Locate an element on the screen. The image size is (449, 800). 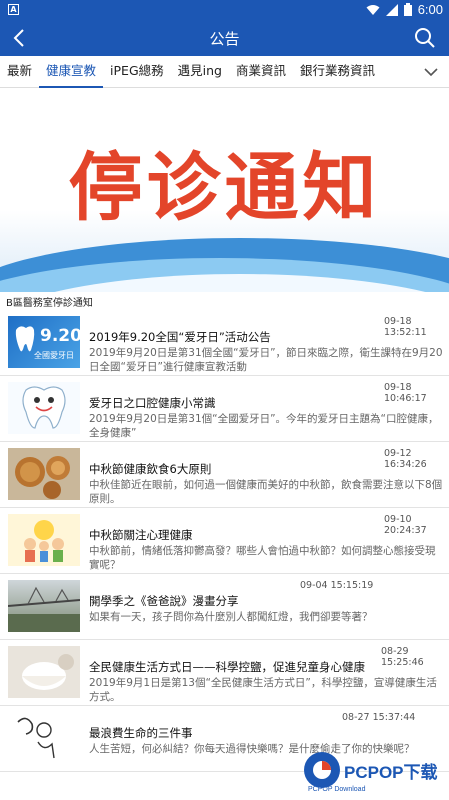
item-title: 最浪費生命的三件事 is located at coordinates (141, 733).